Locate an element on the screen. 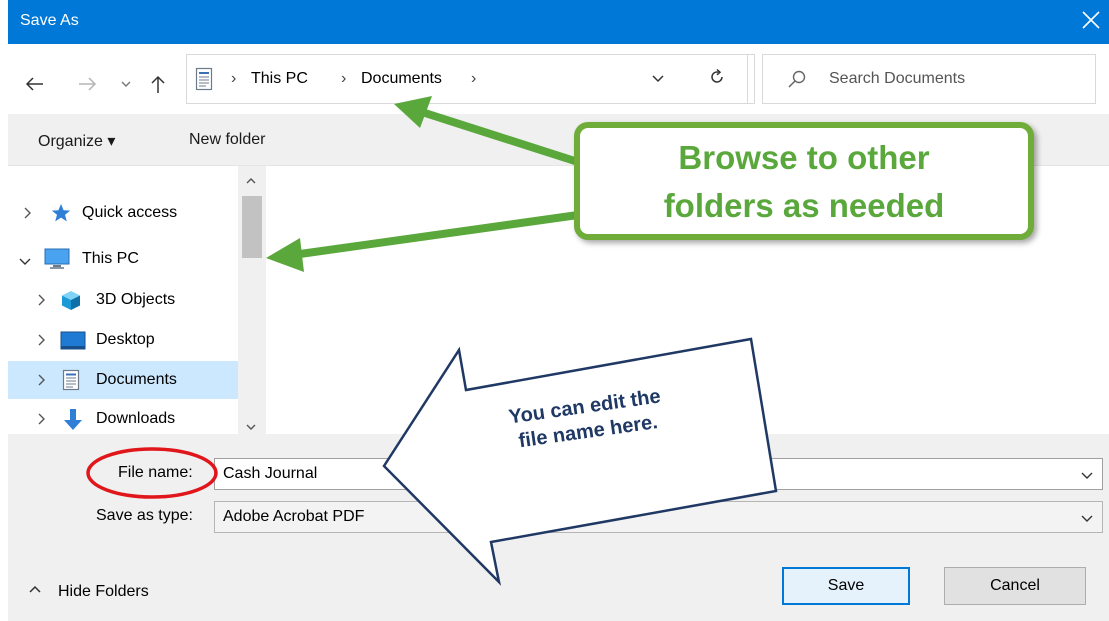 Image resolution: width=1109 pixels, height=621 pixels. refresh-icon is located at coordinates (717, 79).